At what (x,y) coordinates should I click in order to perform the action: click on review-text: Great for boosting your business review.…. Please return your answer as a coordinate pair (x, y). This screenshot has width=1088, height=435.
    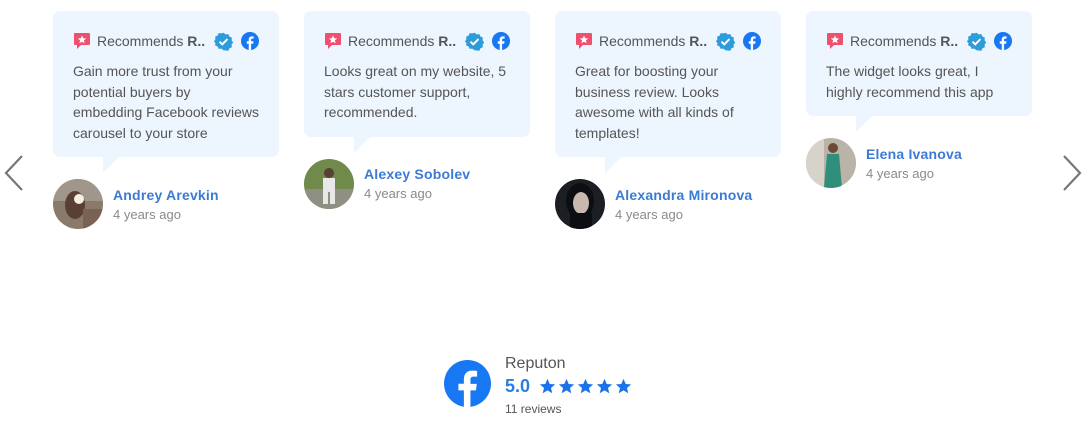
    Looking at the image, I should click on (654, 102).